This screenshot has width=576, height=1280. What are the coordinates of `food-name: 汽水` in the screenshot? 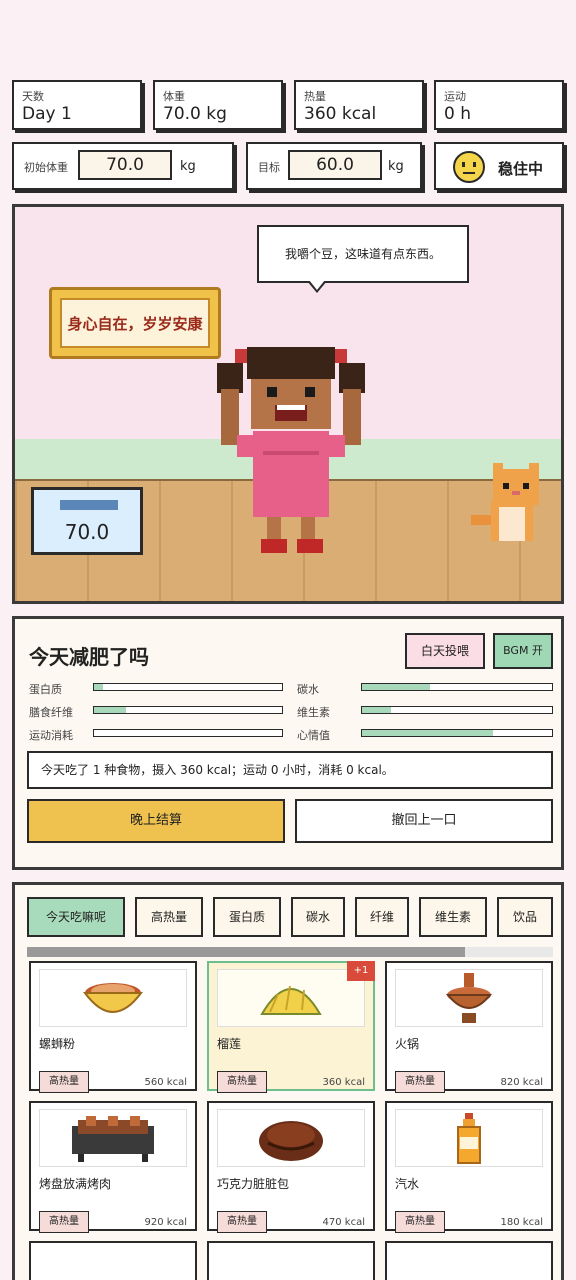 It's located at (407, 1184).